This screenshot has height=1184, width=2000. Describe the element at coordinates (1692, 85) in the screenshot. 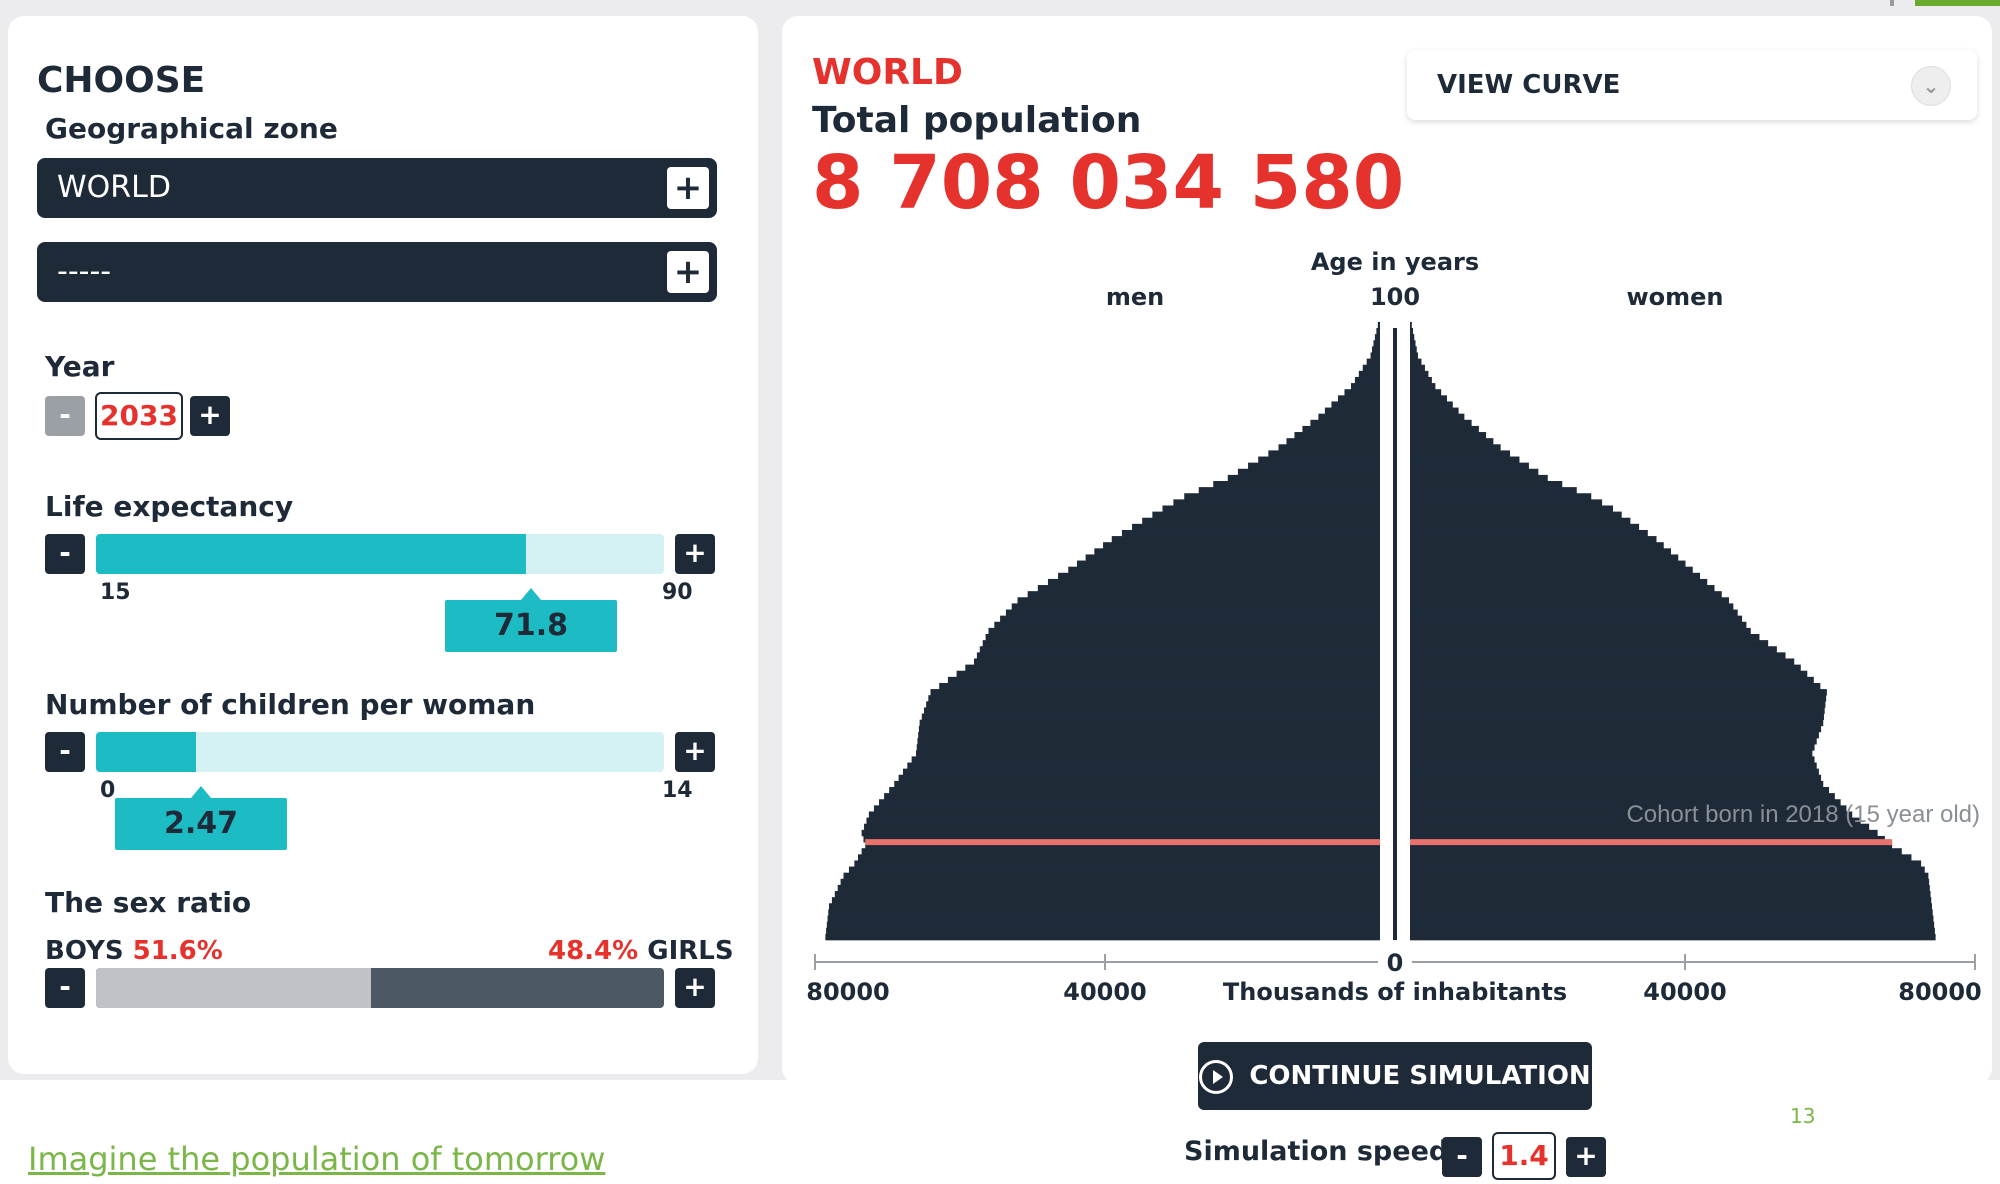

I see `view-curve-dropdown: VIEW CURVE ⌄` at that location.